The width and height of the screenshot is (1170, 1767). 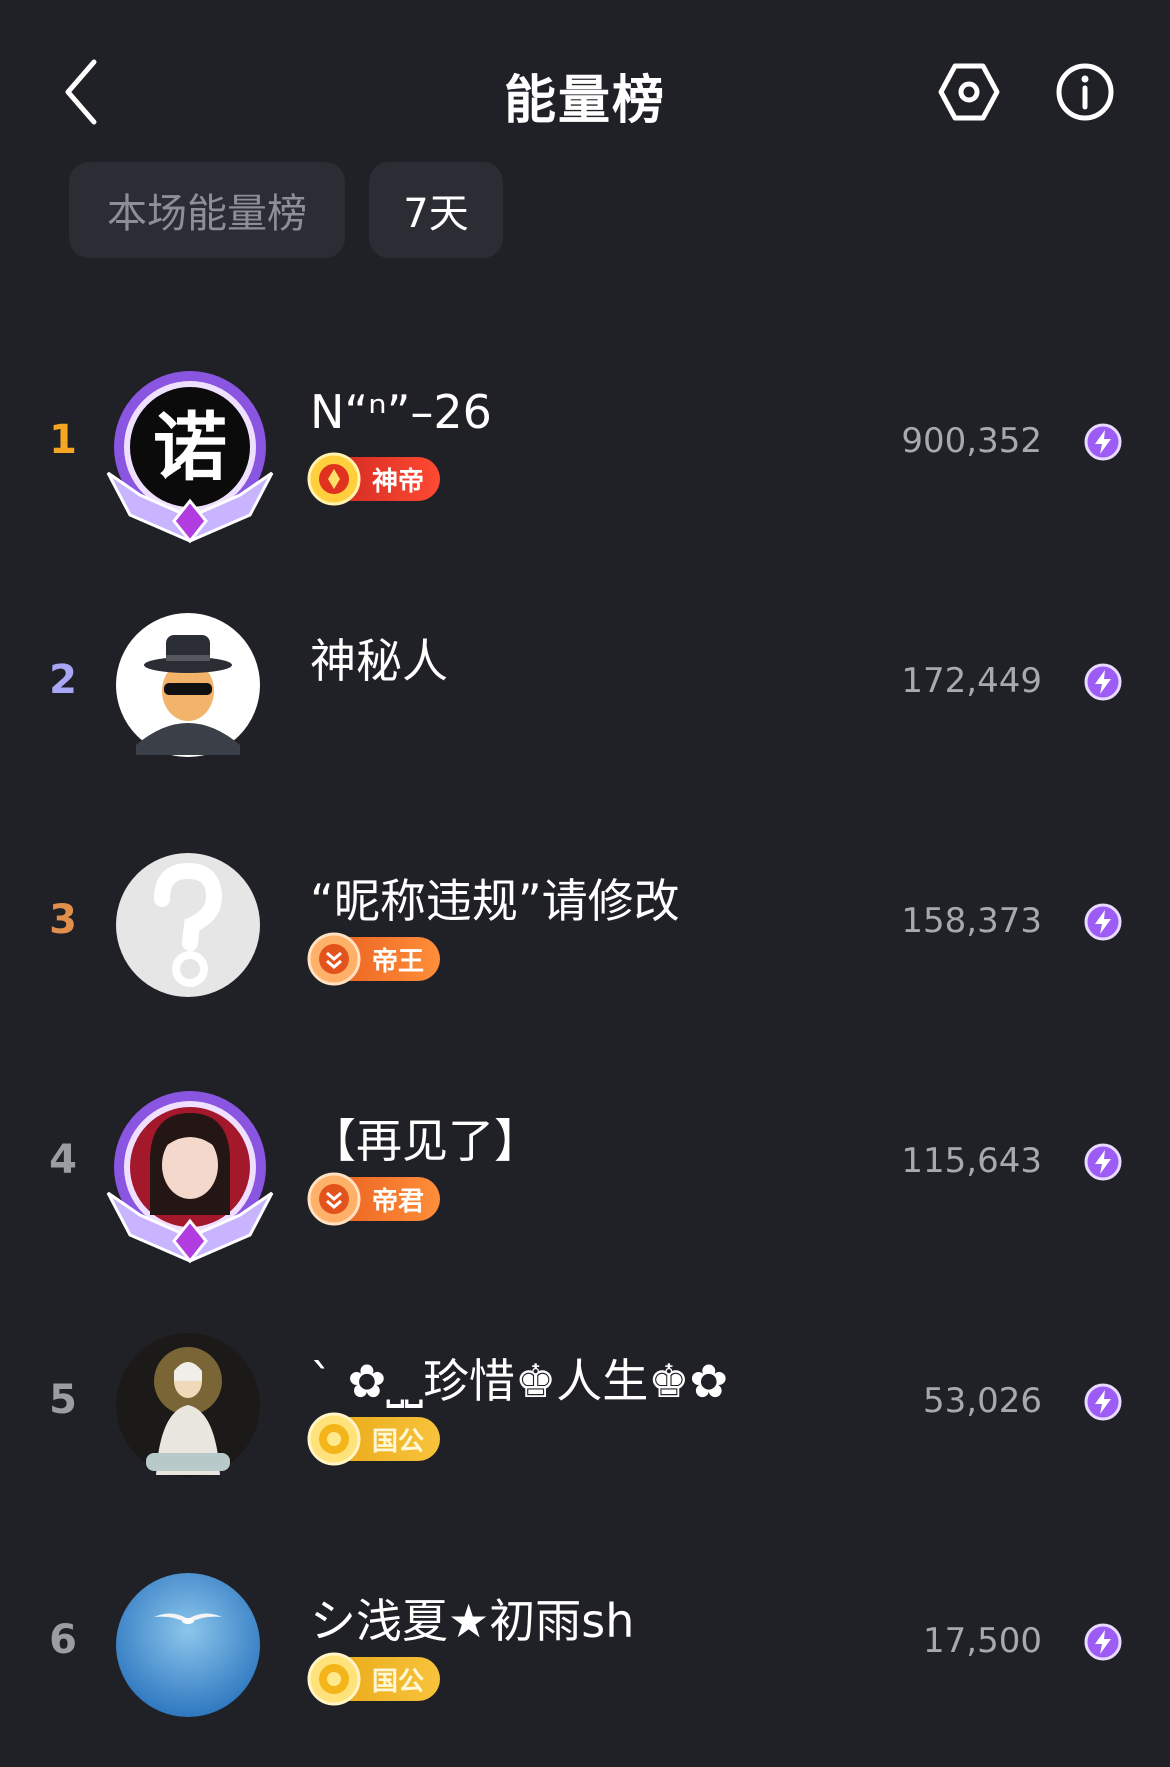 I want to click on avatar-woman-photo, so click(x=190, y=1177).